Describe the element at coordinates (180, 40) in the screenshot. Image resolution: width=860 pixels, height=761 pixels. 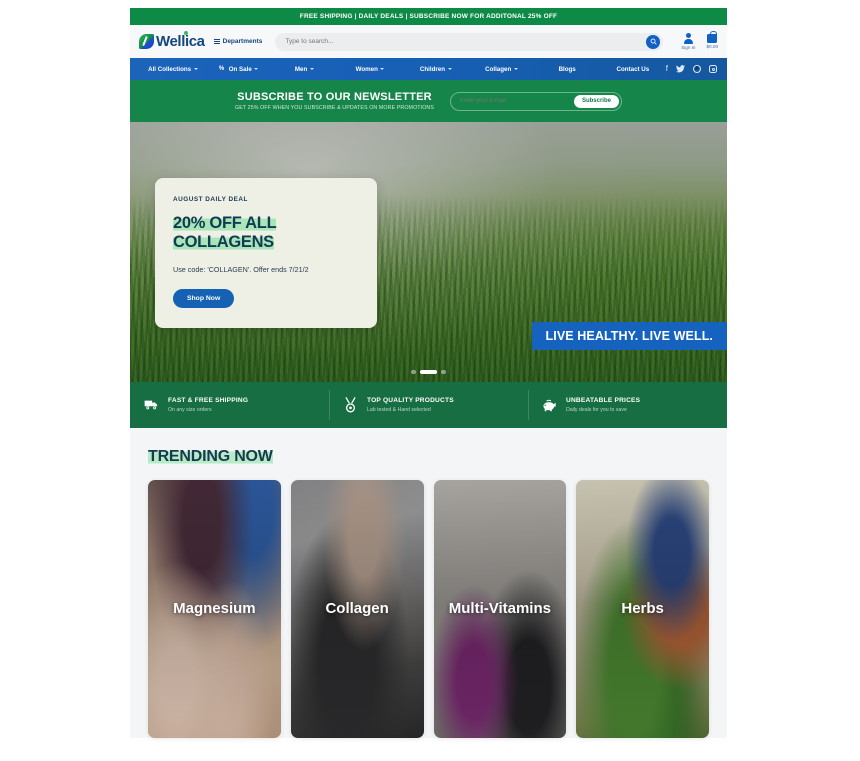
I see `logo-text: Wellica` at that location.